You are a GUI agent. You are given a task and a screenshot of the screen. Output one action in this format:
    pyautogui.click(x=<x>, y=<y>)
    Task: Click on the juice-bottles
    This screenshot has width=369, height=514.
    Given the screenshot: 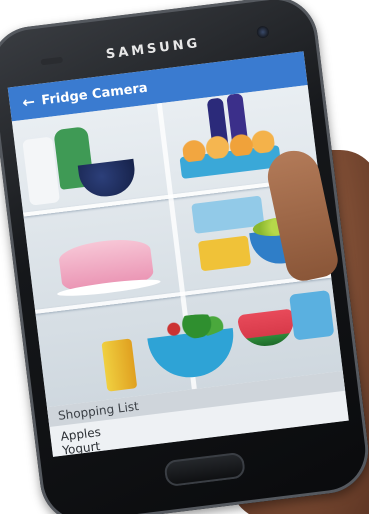 What is the action you would take?
    pyautogui.click(x=119, y=365)
    